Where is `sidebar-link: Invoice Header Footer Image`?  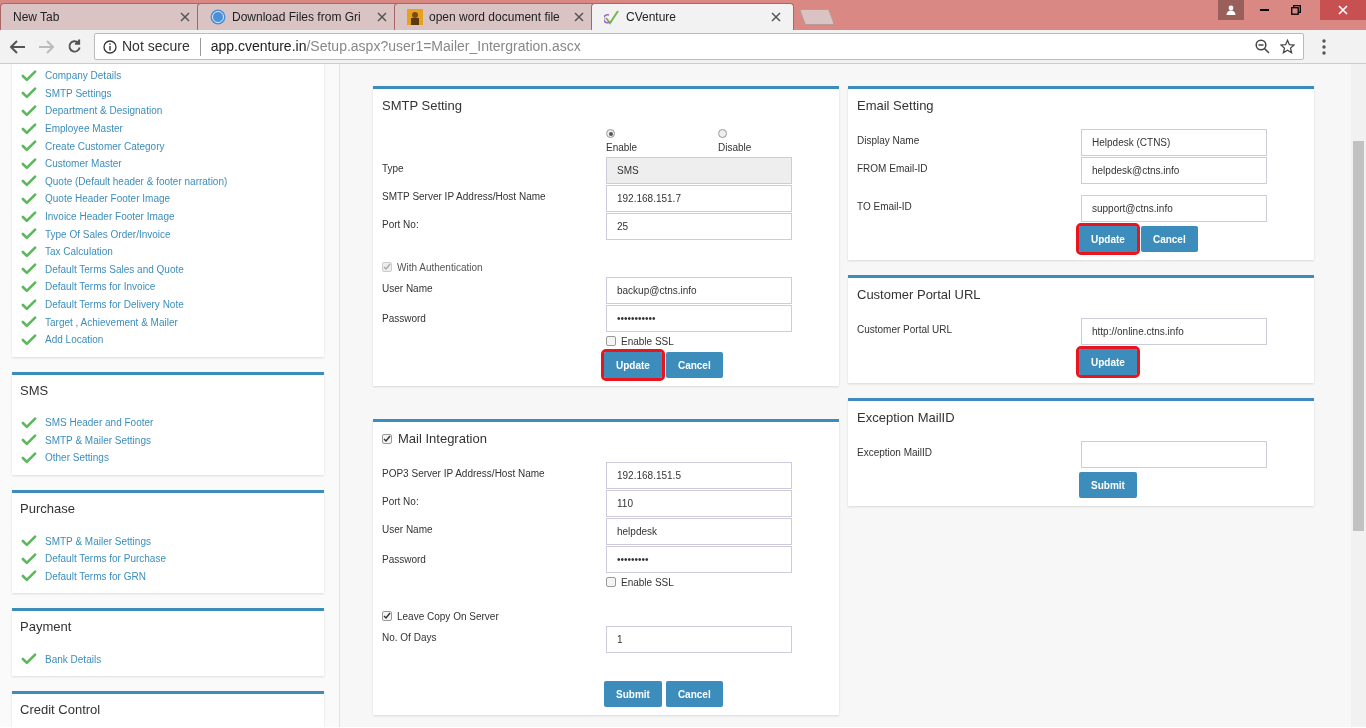
sidebar-link: Invoice Header Footer Image is located at coordinates (110, 217).